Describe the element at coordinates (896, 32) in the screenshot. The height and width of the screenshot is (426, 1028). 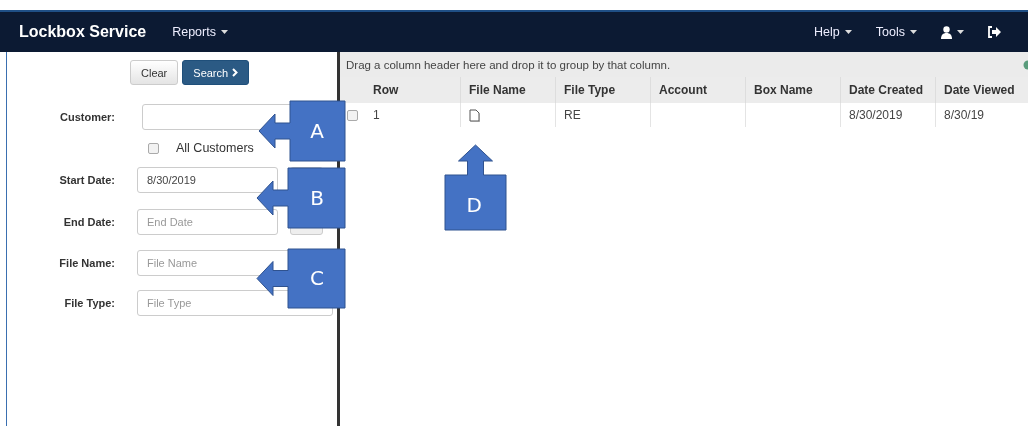
I see `nav-menu: Tools` at that location.